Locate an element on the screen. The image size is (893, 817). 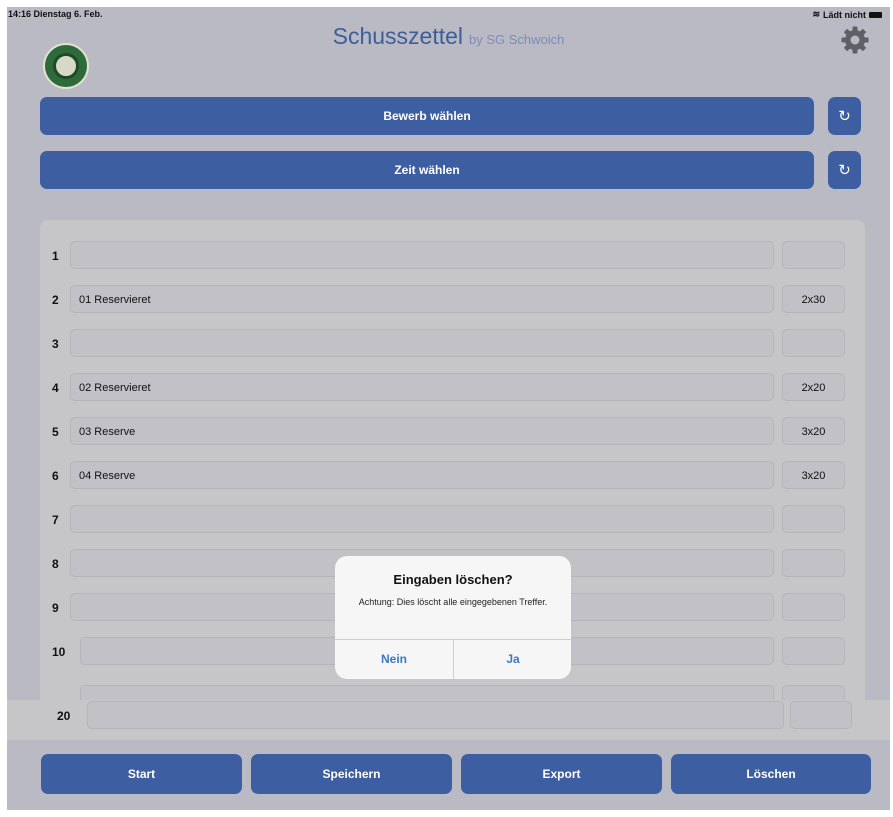
row-number: 10 is located at coordinates (59, 652).